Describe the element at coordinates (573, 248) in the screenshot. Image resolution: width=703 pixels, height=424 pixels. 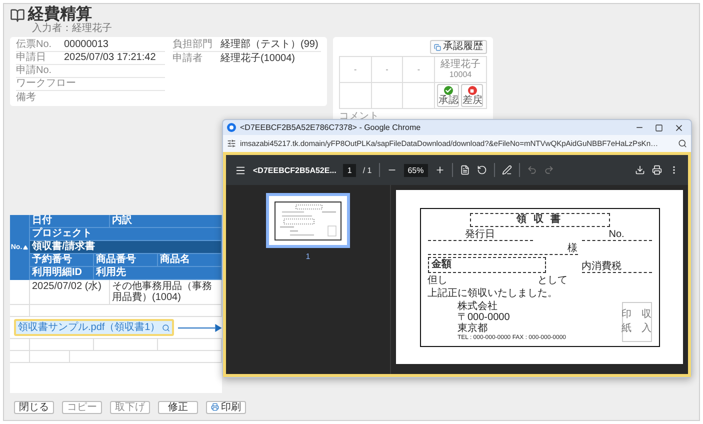
I see `addressee-suffix: 様` at that location.